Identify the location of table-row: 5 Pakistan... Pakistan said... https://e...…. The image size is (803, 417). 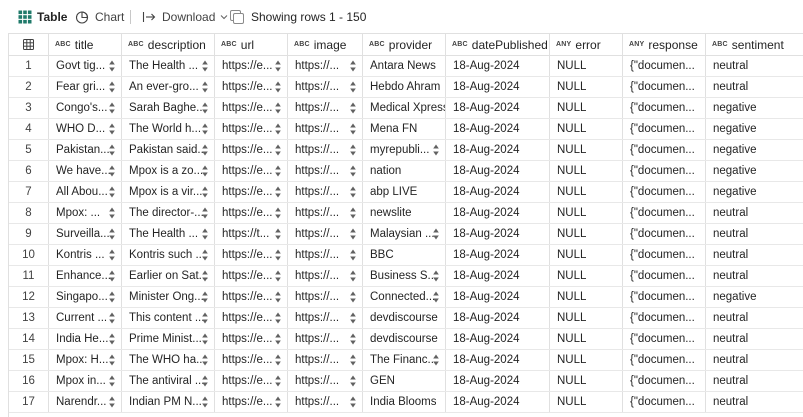
(406, 150).